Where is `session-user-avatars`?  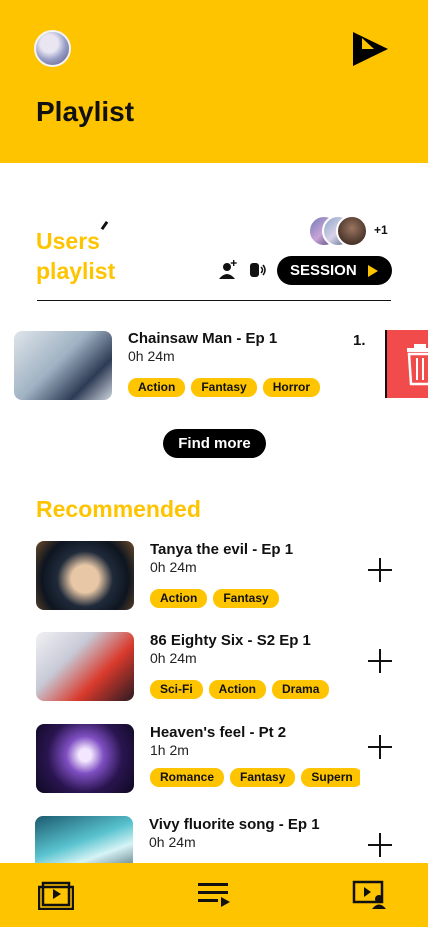
session-user-avatars is located at coordinates (341, 231).